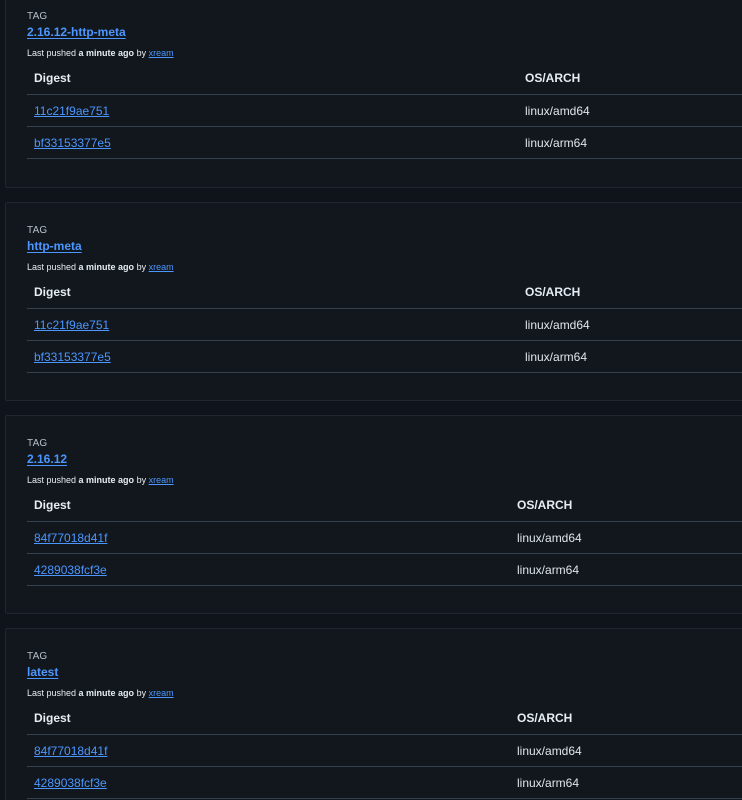  What do you see at coordinates (54, 246) in the screenshot?
I see `tag-name-link: http-meta` at bounding box center [54, 246].